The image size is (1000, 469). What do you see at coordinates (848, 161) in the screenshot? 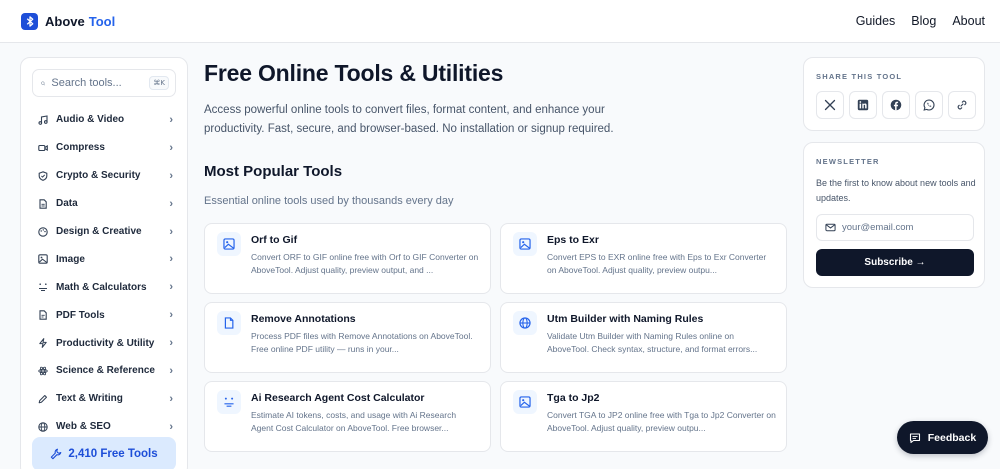
I see `newsletter-label: NEWSLETTER` at bounding box center [848, 161].